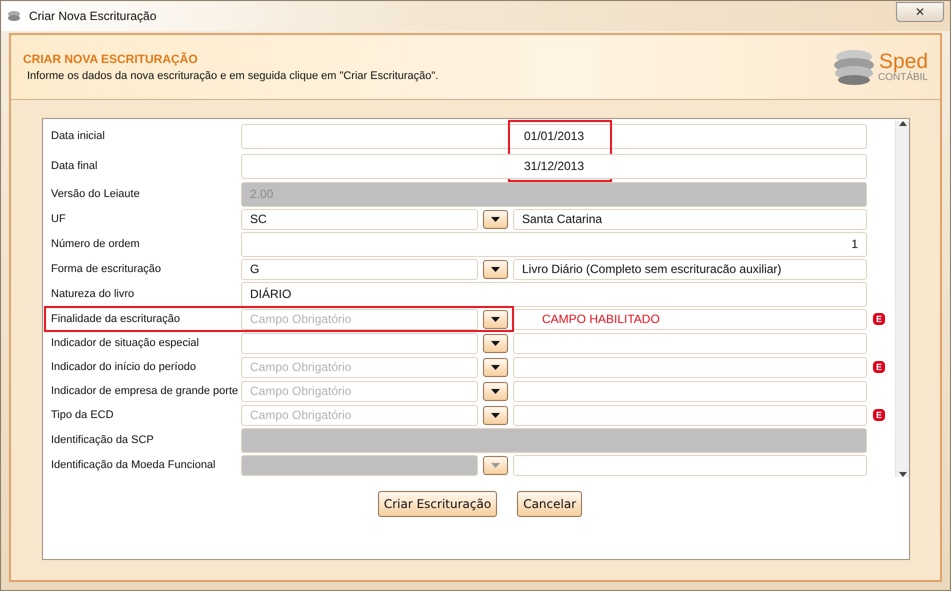 Image resolution: width=951 pixels, height=591 pixels. Describe the element at coordinates (438, 504) in the screenshot. I see `dialog-button: Criar Escrituração` at that location.